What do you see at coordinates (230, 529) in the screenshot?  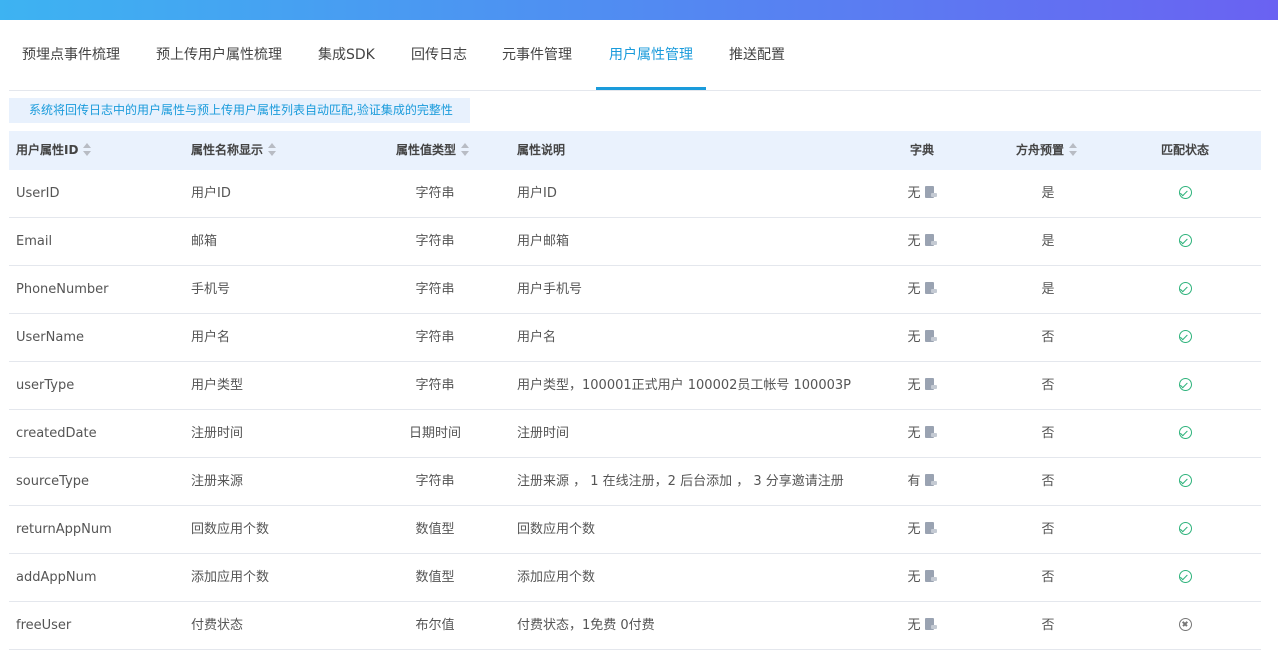 I see `attribute-name-cell: 回数应用个数` at bounding box center [230, 529].